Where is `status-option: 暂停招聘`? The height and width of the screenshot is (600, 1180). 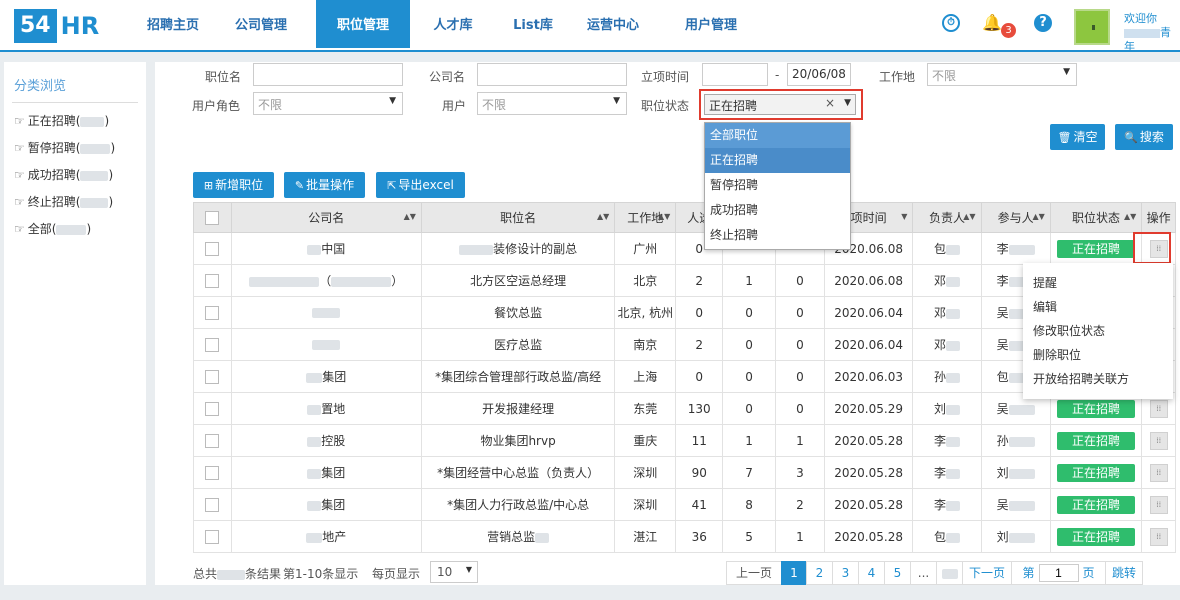
status-option: 暂停招聘 is located at coordinates (777, 185).